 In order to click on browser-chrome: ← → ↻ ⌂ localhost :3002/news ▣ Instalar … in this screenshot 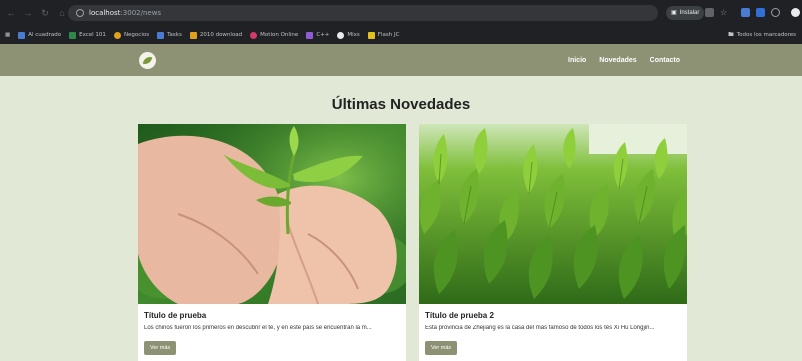, I will do `click(401, 22)`.